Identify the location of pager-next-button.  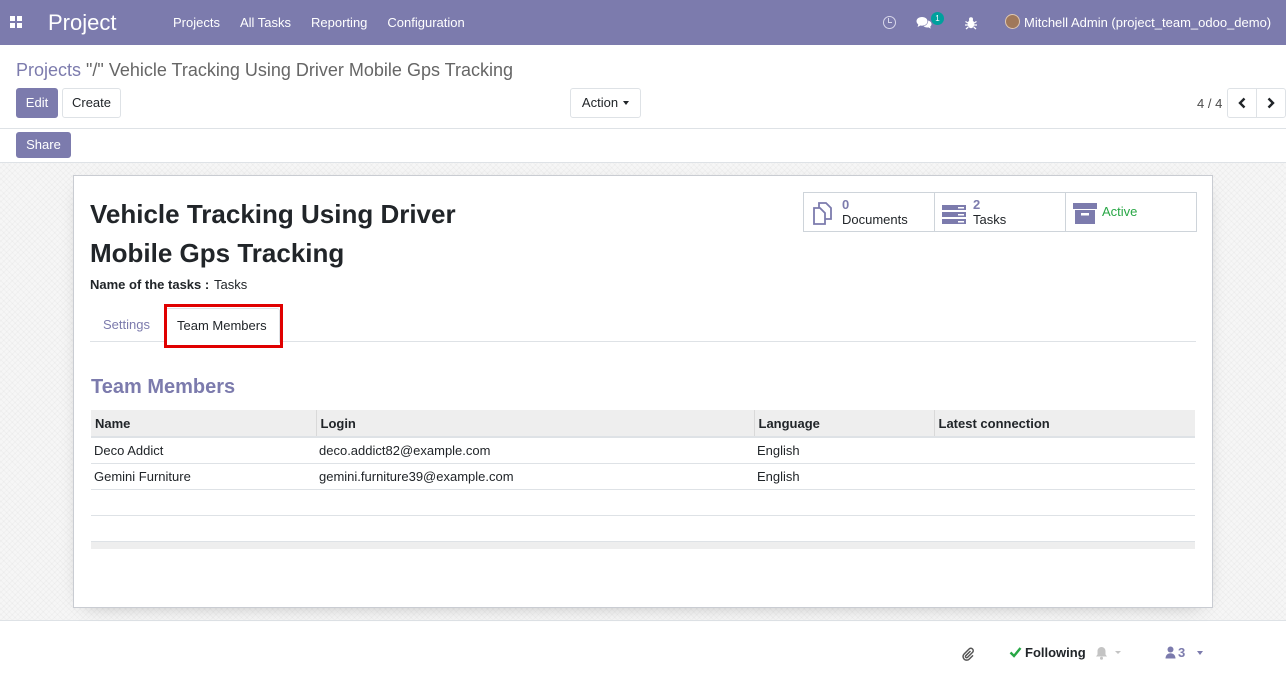
(1271, 103).